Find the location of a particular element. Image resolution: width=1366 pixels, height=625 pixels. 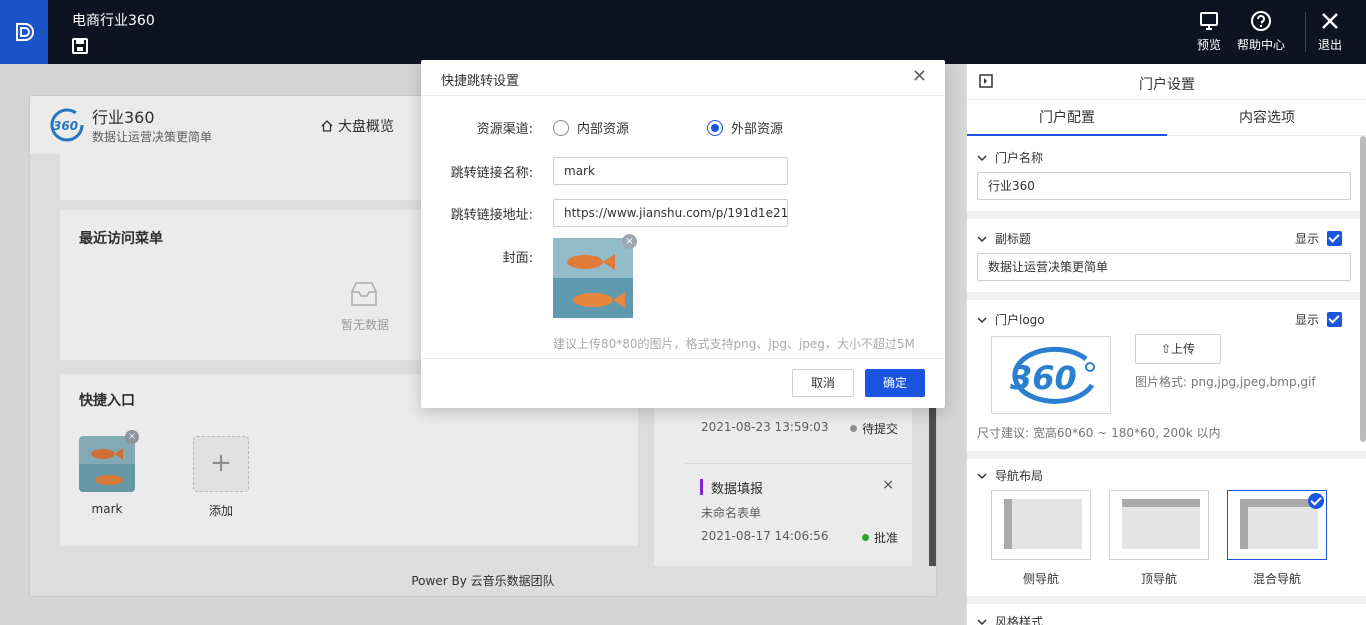

section-nav-layout: 导航布局 is located at coordinates (1010, 475).